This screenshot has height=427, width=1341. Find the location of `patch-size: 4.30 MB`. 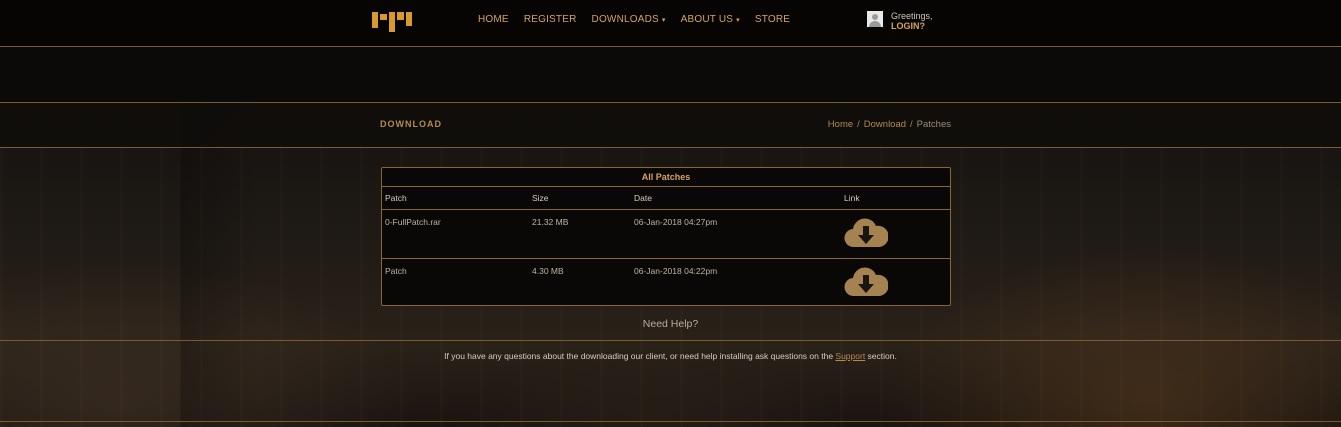

patch-size: 4.30 MB is located at coordinates (548, 271).